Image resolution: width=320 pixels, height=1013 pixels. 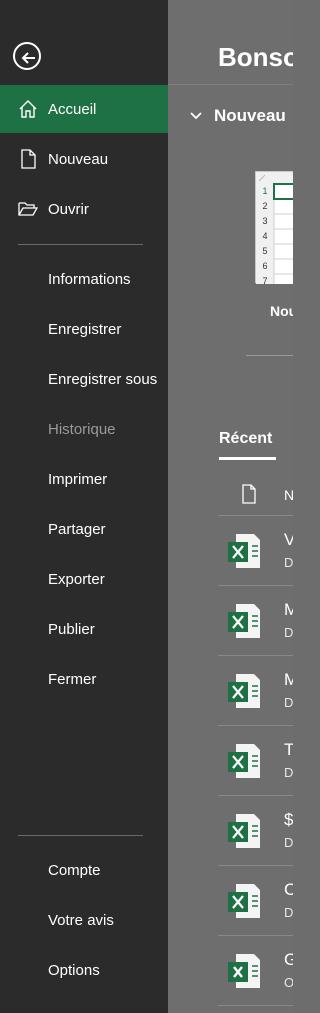 I want to click on new-document-icon, so click(x=28, y=159).